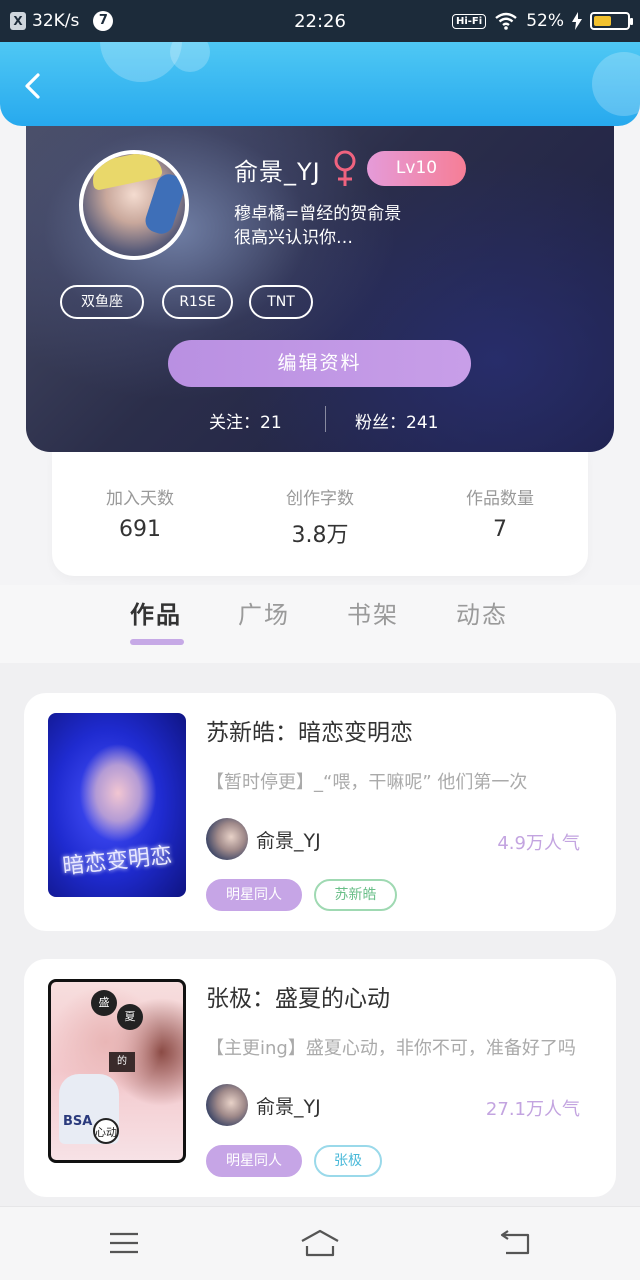  I want to click on tab-plaza: 广场, so click(264, 612).